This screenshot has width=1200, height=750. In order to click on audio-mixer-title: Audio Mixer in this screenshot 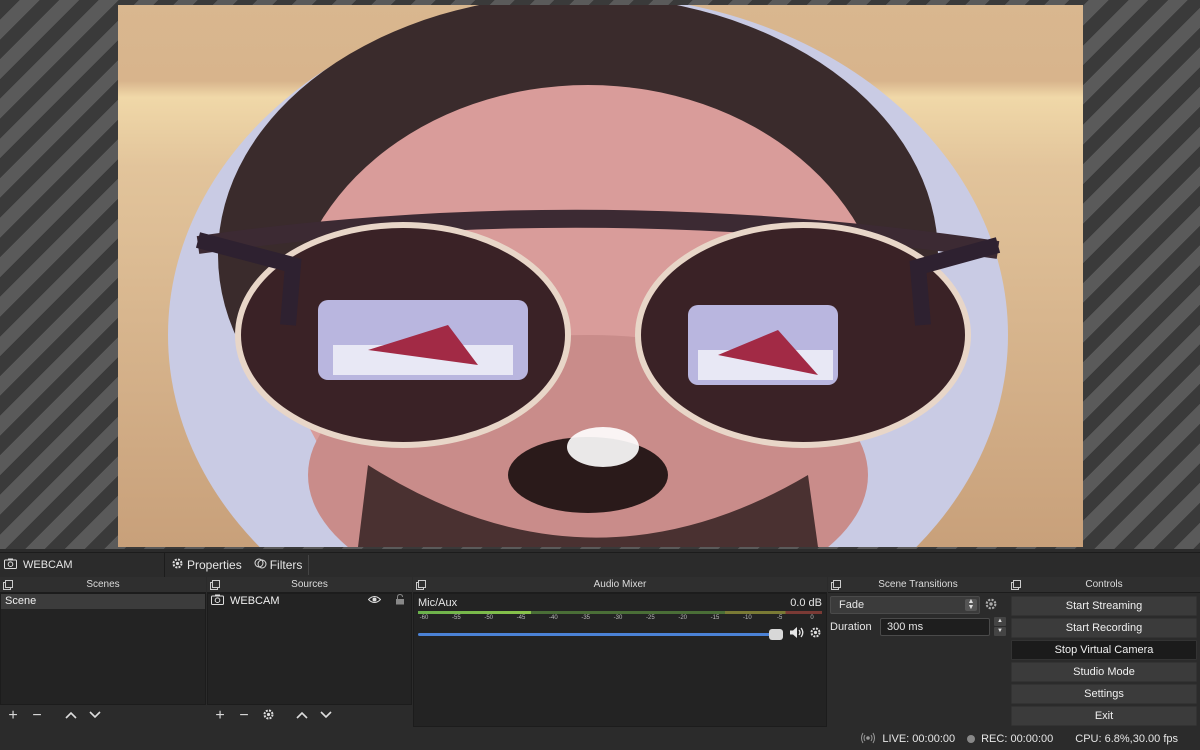, I will do `click(620, 585)`.